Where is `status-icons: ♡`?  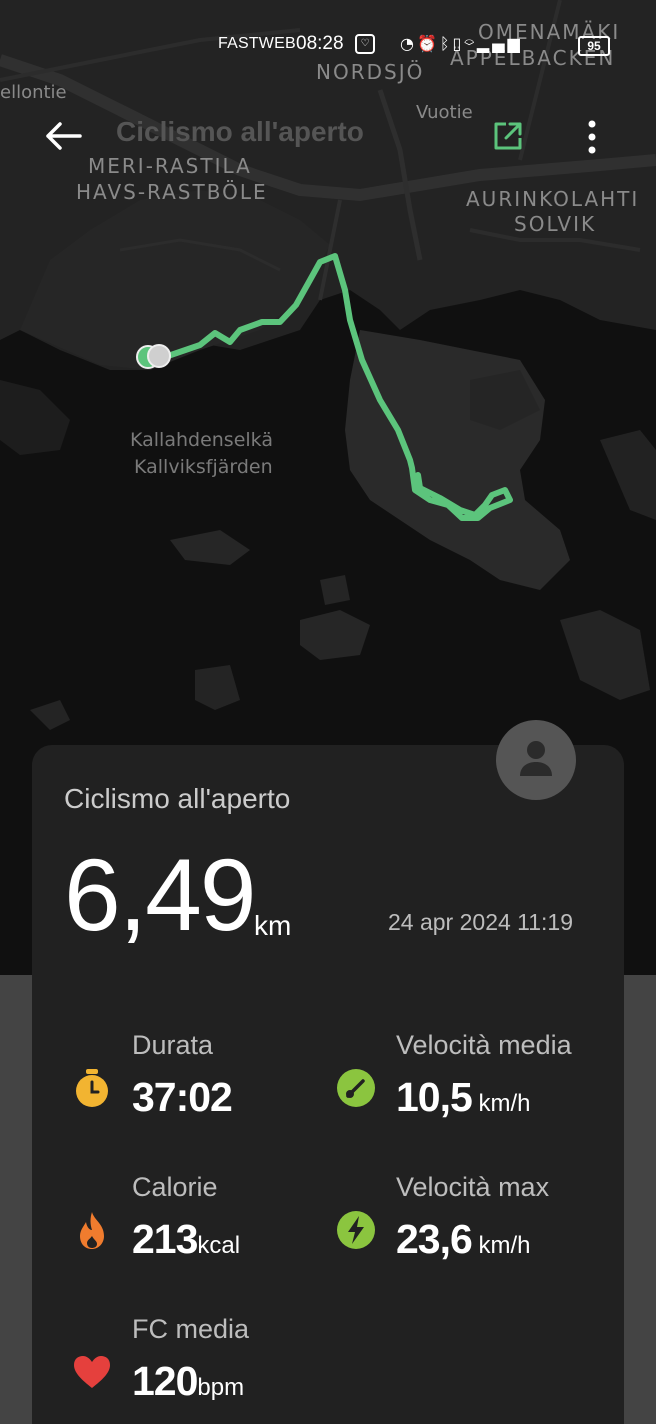 status-icons: ♡ is located at coordinates (365, 44).